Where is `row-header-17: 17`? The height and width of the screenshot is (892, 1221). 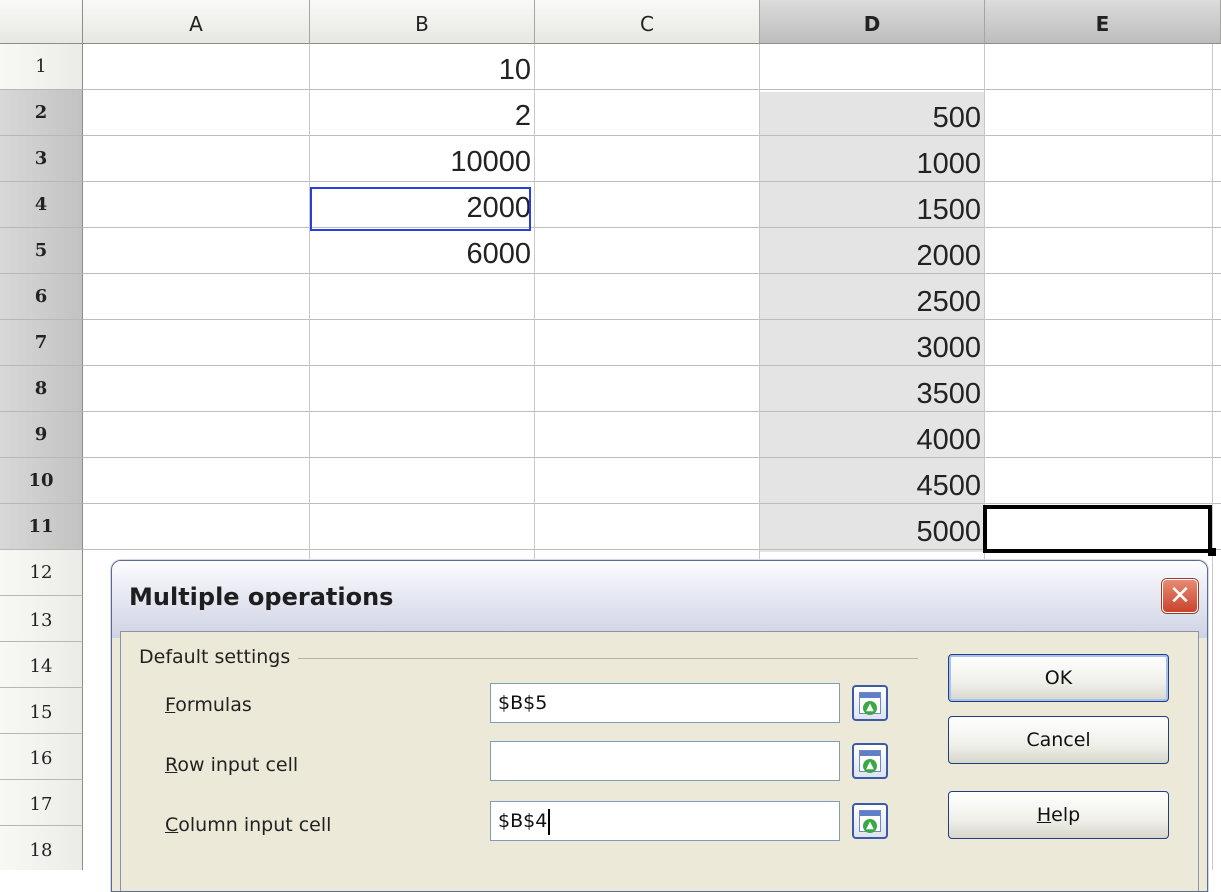
row-header-17: 17 is located at coordinates (41, 803).